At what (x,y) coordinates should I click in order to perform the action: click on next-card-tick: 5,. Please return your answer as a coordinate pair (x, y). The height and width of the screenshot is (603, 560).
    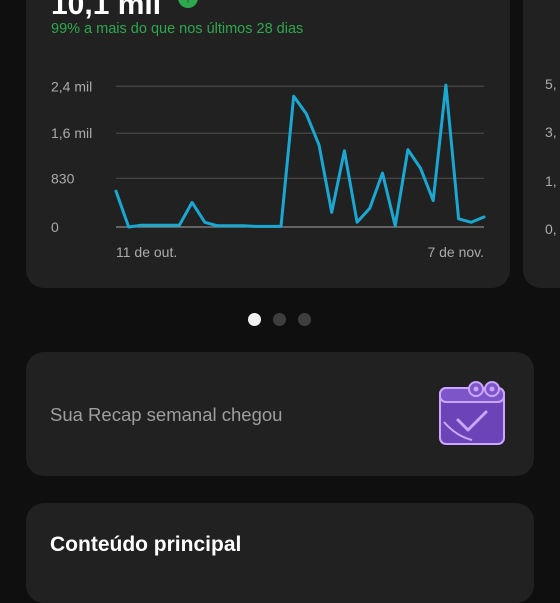
    Looking at the image, I should click on (551, 84).